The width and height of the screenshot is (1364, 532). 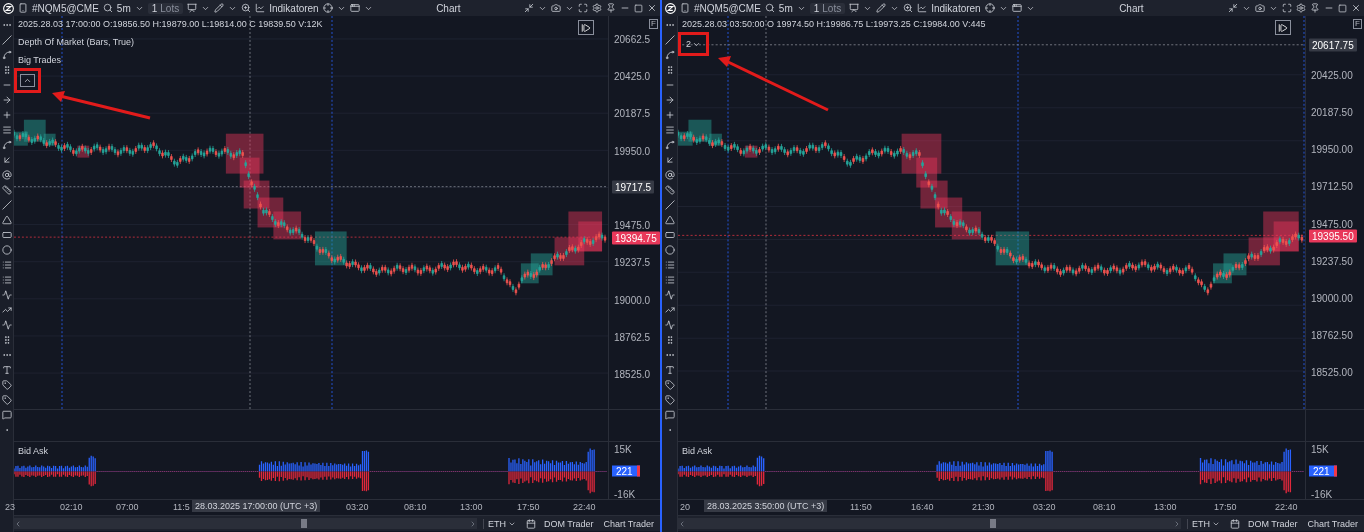 What do you see at coordinates (27, 80) in the screenshot?
I see `collapse-button` at bounding box center [27, 80].